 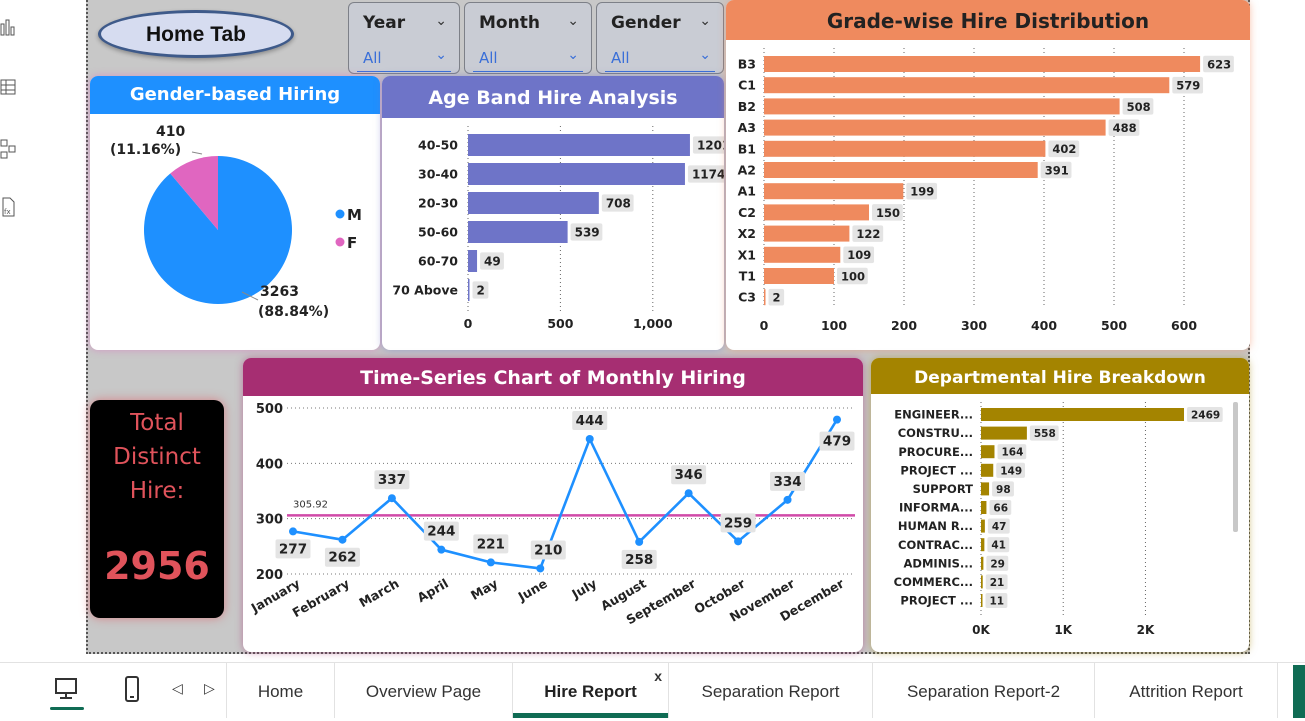 What do you see at coordinates (658, 676) in the screenshot?
I see `close-tab-icon: x` at bounding box center [658, 676].